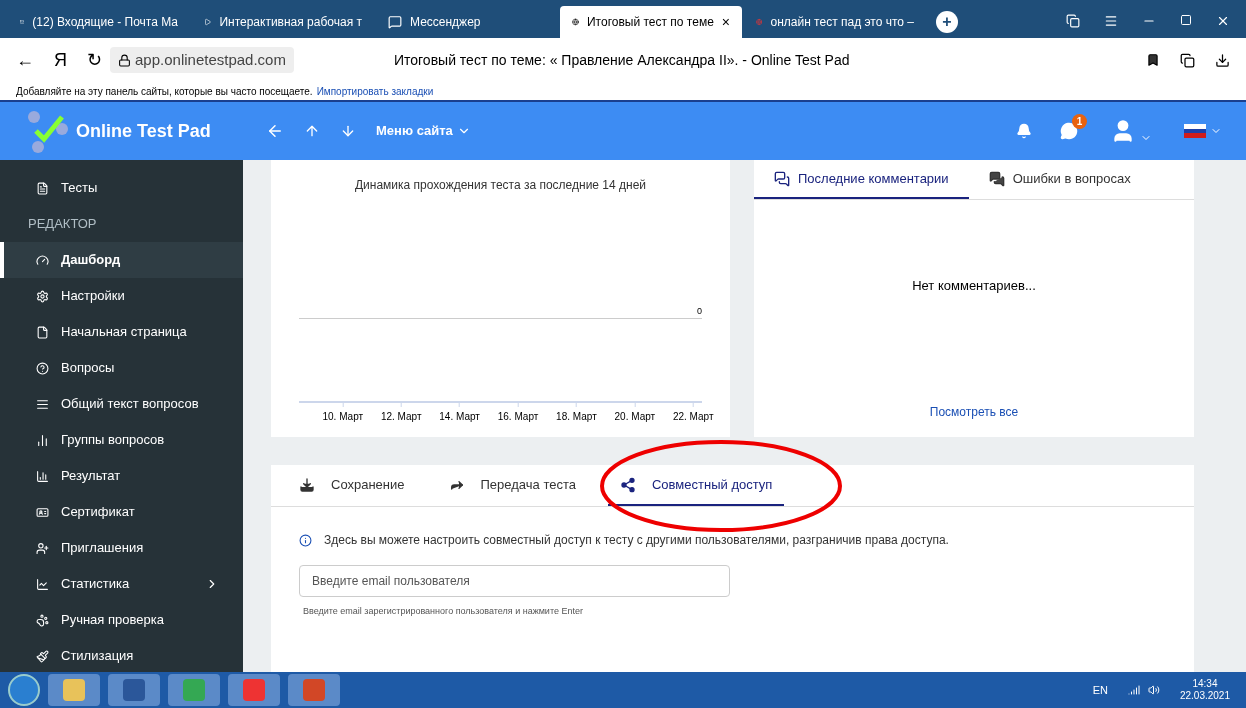 The width and height of the screenshot is (1246, 708). I want to click on x-axis-label: 16. Март, so click(518, 417).